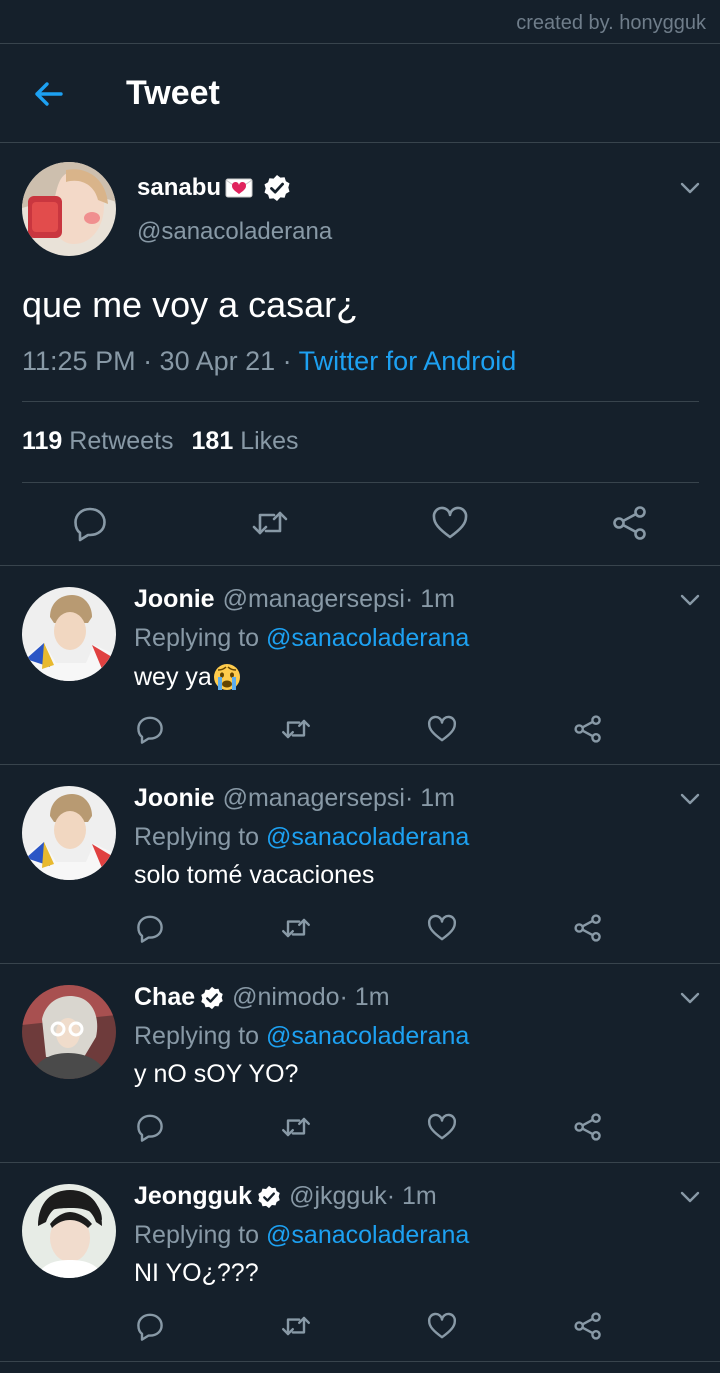  Describe the element at coordinates (160, 361) in the screenshot. I see `tweet-timestamp: 11:25 PM · 30 Apr 21 ·` at that location.